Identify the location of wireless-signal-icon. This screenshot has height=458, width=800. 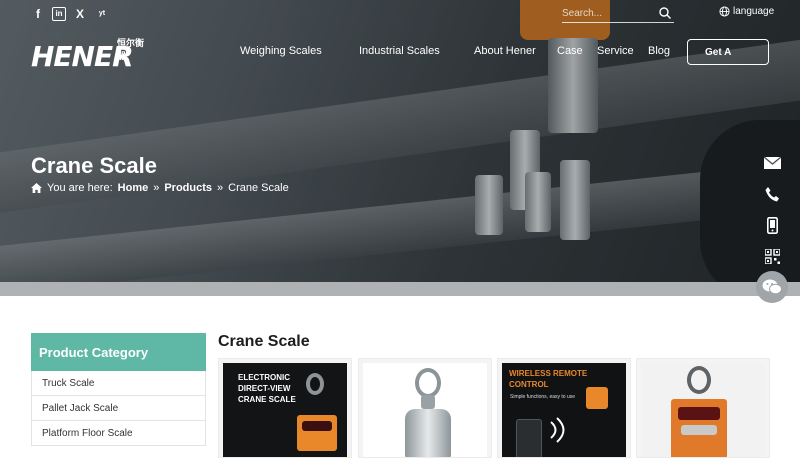
(557, 430).